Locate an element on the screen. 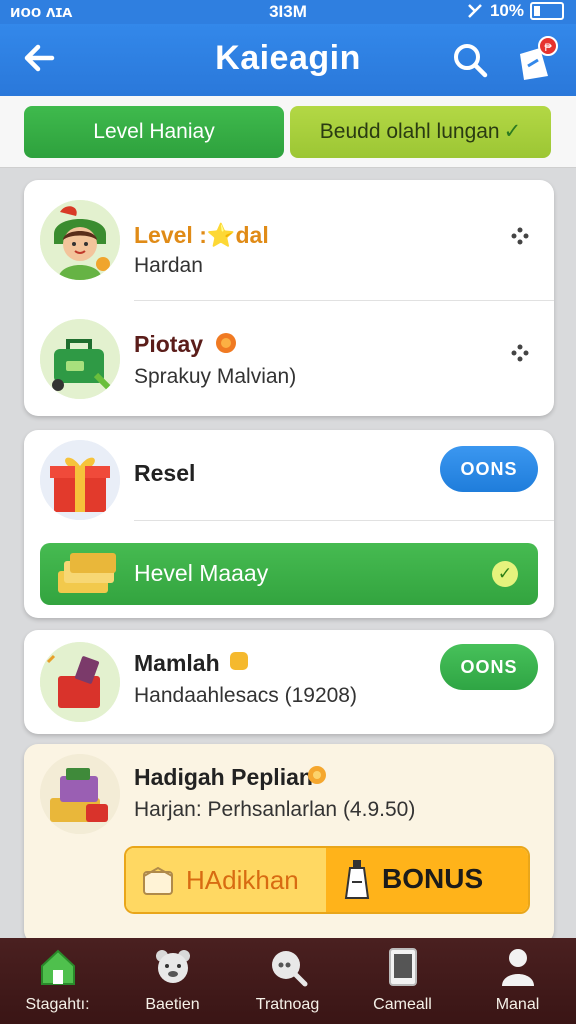 The image size is (576, 1024). nav-item-baetien: Baetien is located at coordinates (172, 981).